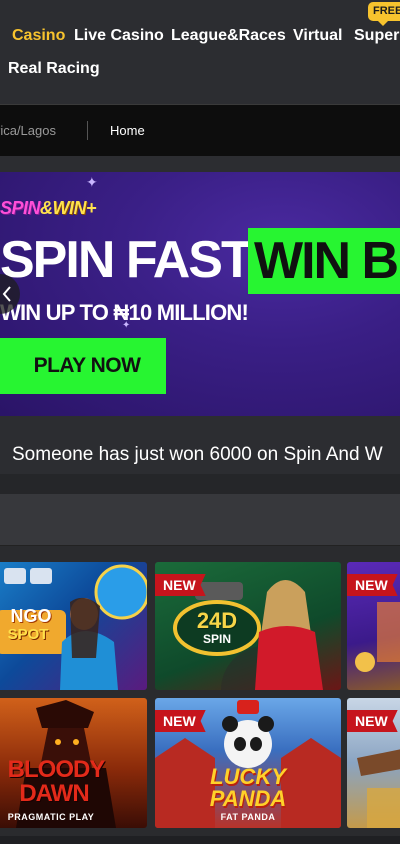 This screenshot has width=400, height=844. I want to click on game-title: SPOT, so click(28, 634).